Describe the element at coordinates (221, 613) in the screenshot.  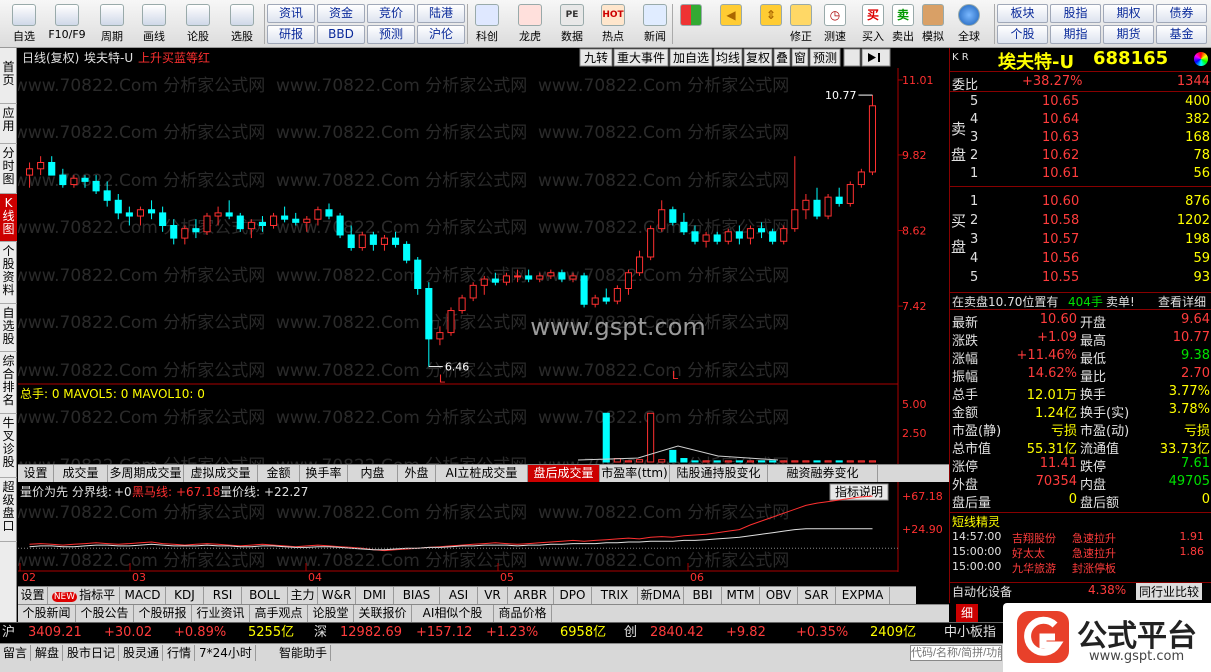
I see `info-tab-3: 行业资讯` at that location.